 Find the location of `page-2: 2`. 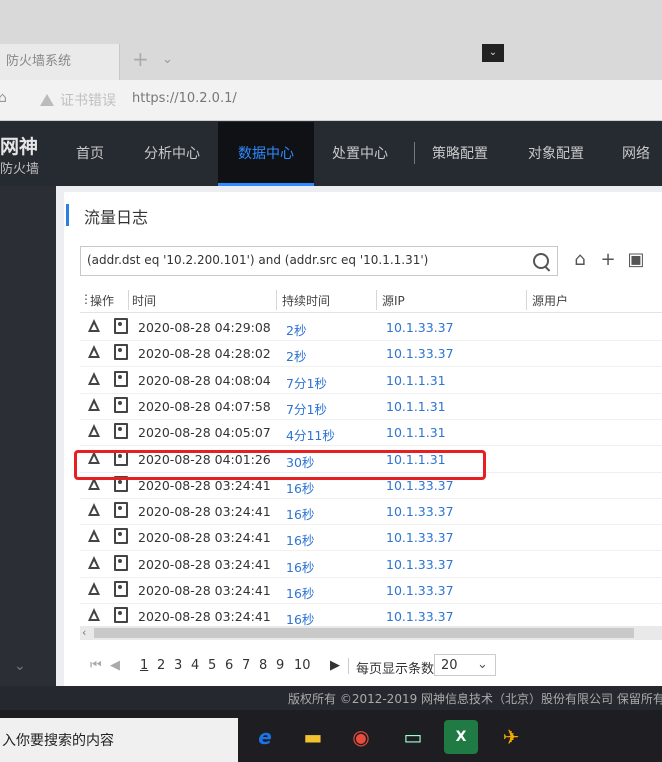

page-2: 2 is located at coordinates (161, 665).